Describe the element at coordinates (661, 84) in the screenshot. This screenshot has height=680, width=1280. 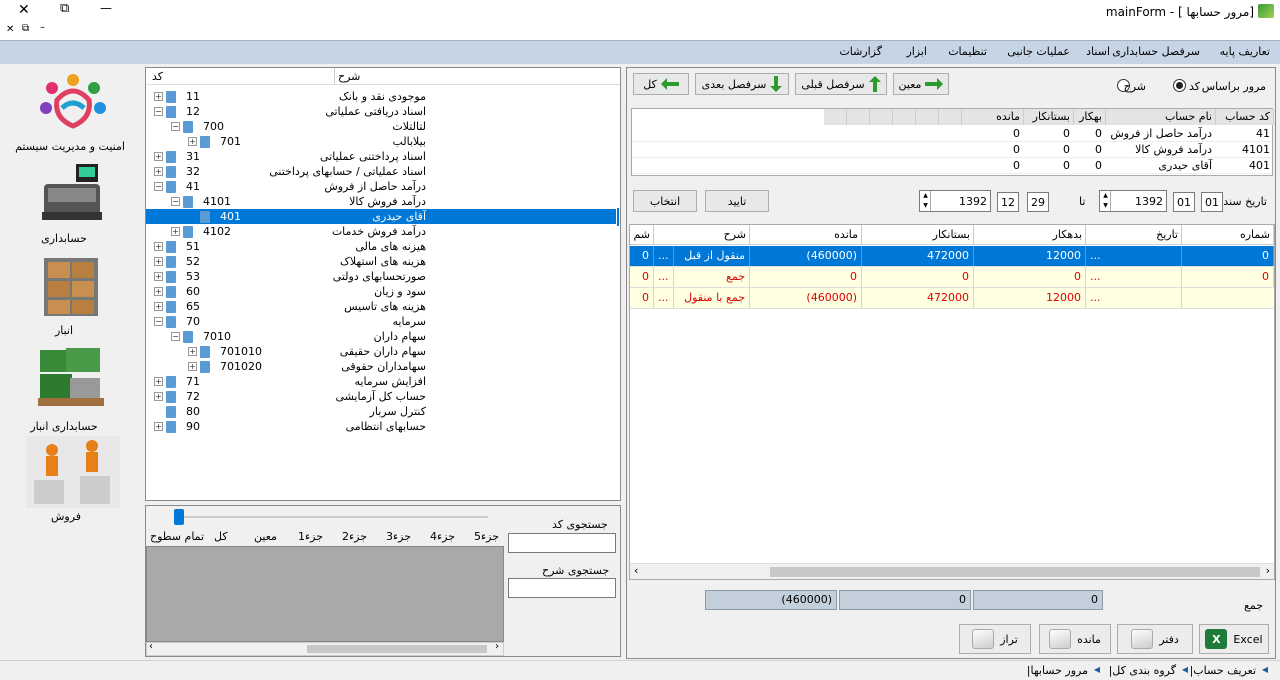
I see `kol-button: کل` at that location.